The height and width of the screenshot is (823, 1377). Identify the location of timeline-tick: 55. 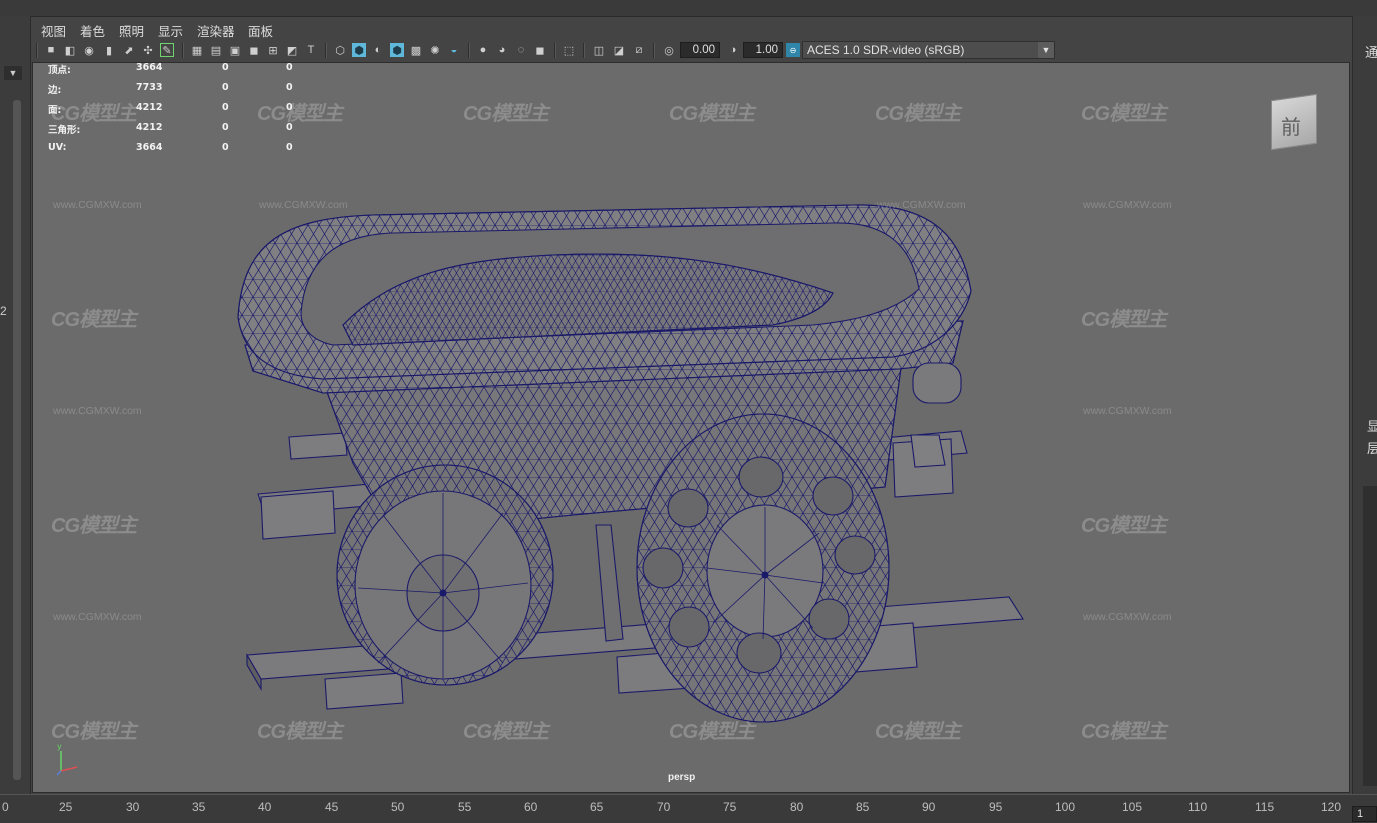
(465, 807).